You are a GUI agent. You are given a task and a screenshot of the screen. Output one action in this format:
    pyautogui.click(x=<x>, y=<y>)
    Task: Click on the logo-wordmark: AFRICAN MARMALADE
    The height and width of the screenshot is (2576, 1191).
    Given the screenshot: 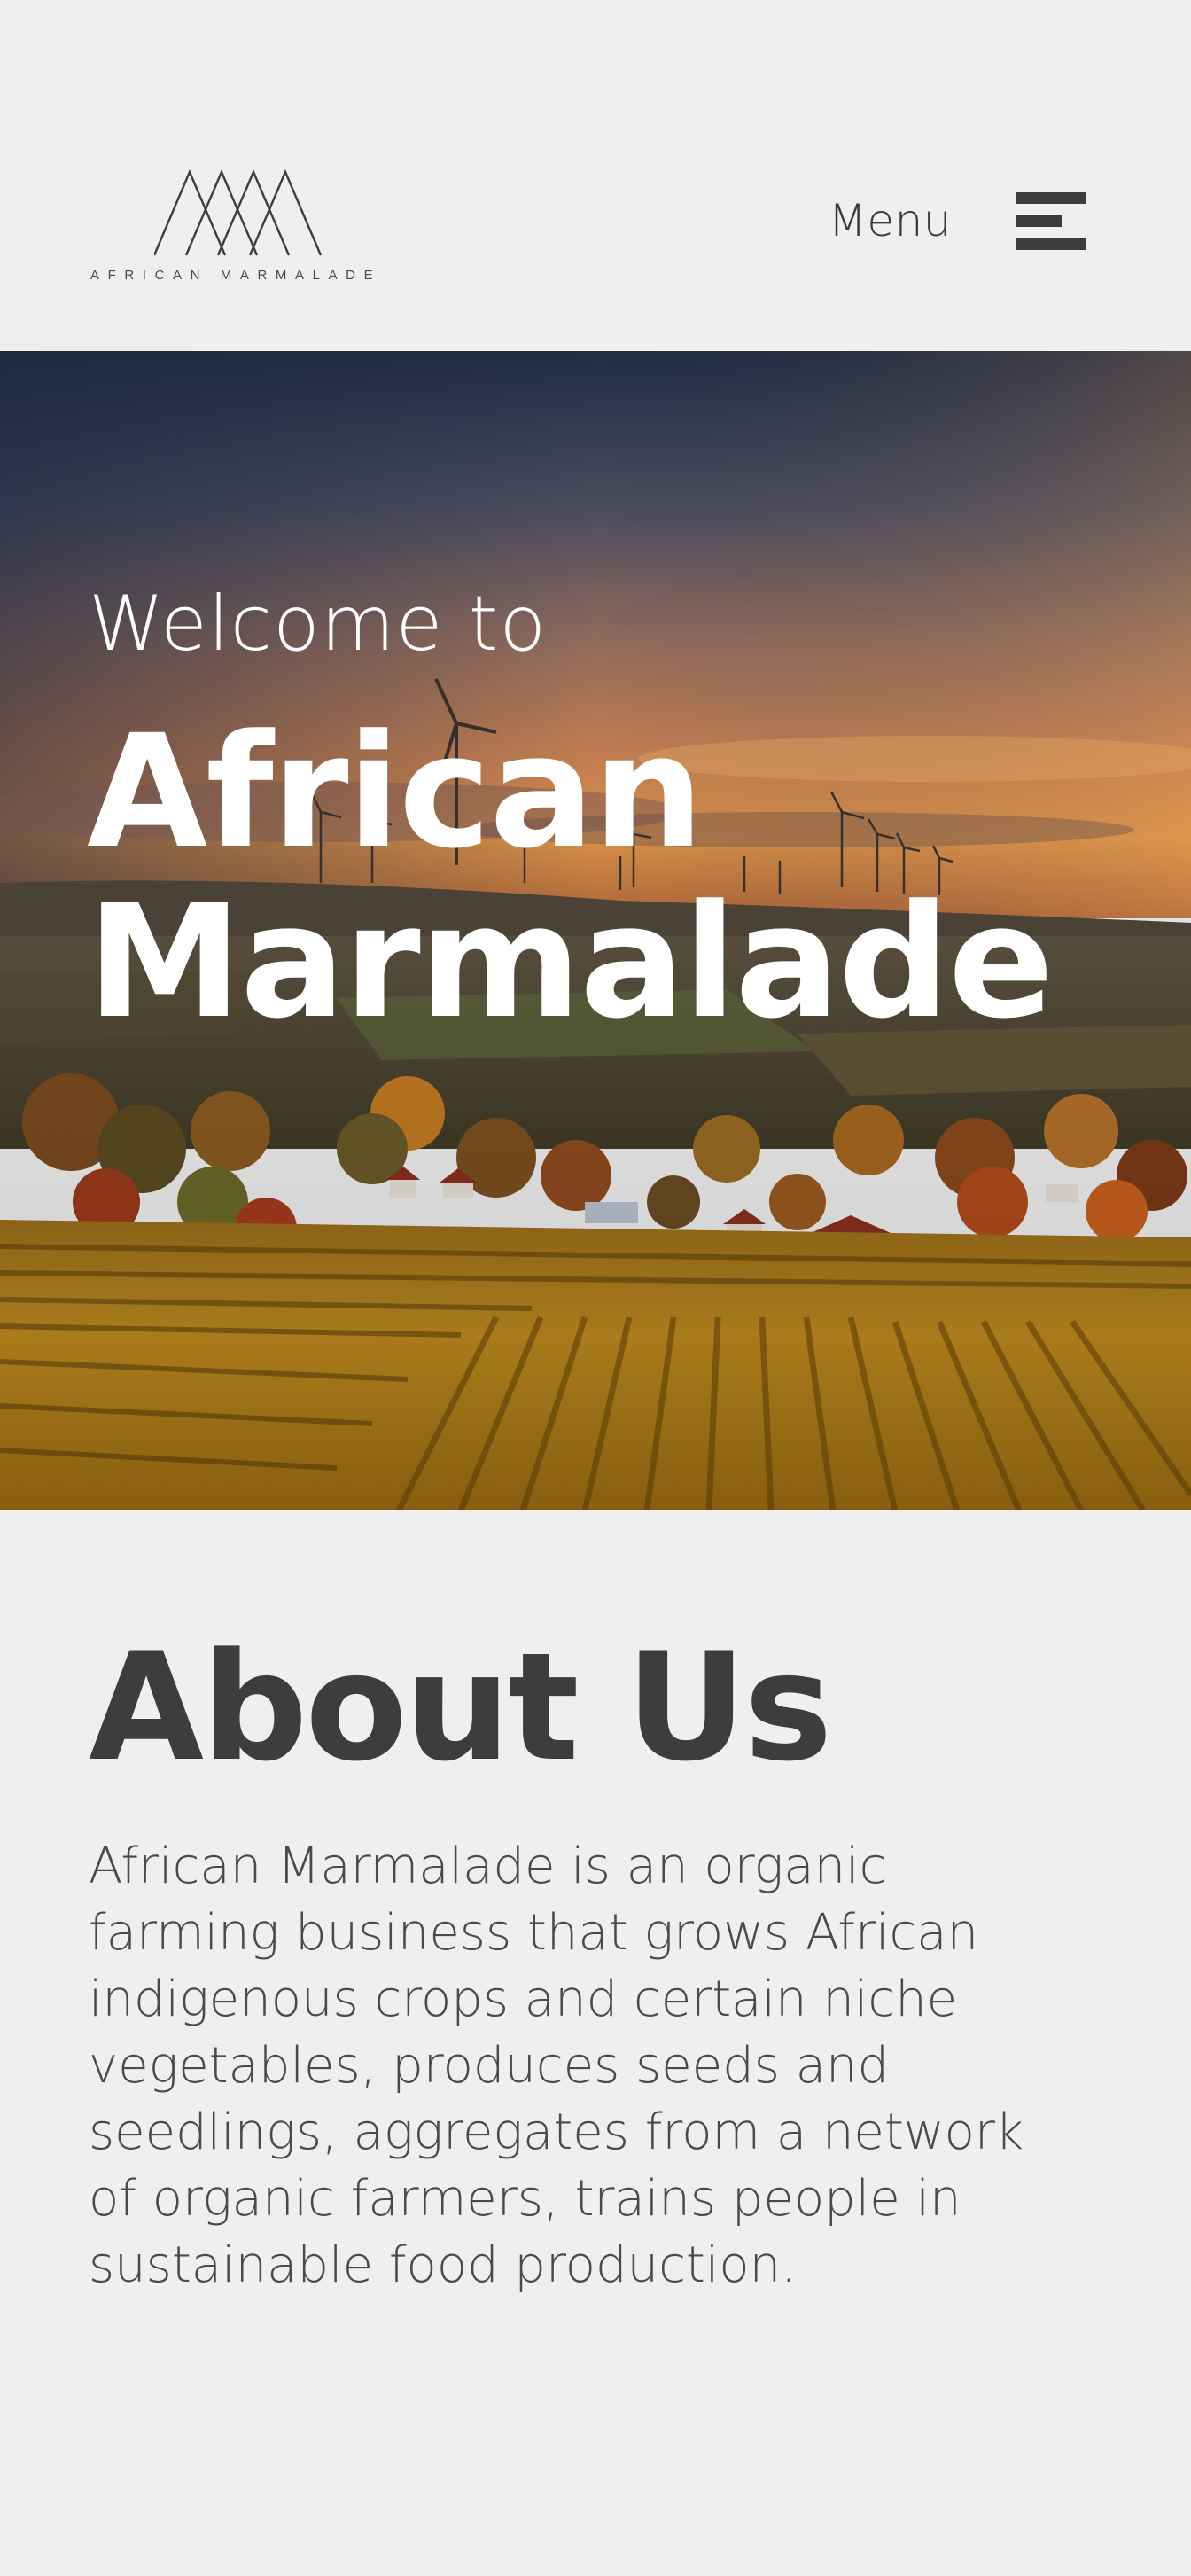 What is the action you would take?
    pyautogui.click(x=236, y=275)
    